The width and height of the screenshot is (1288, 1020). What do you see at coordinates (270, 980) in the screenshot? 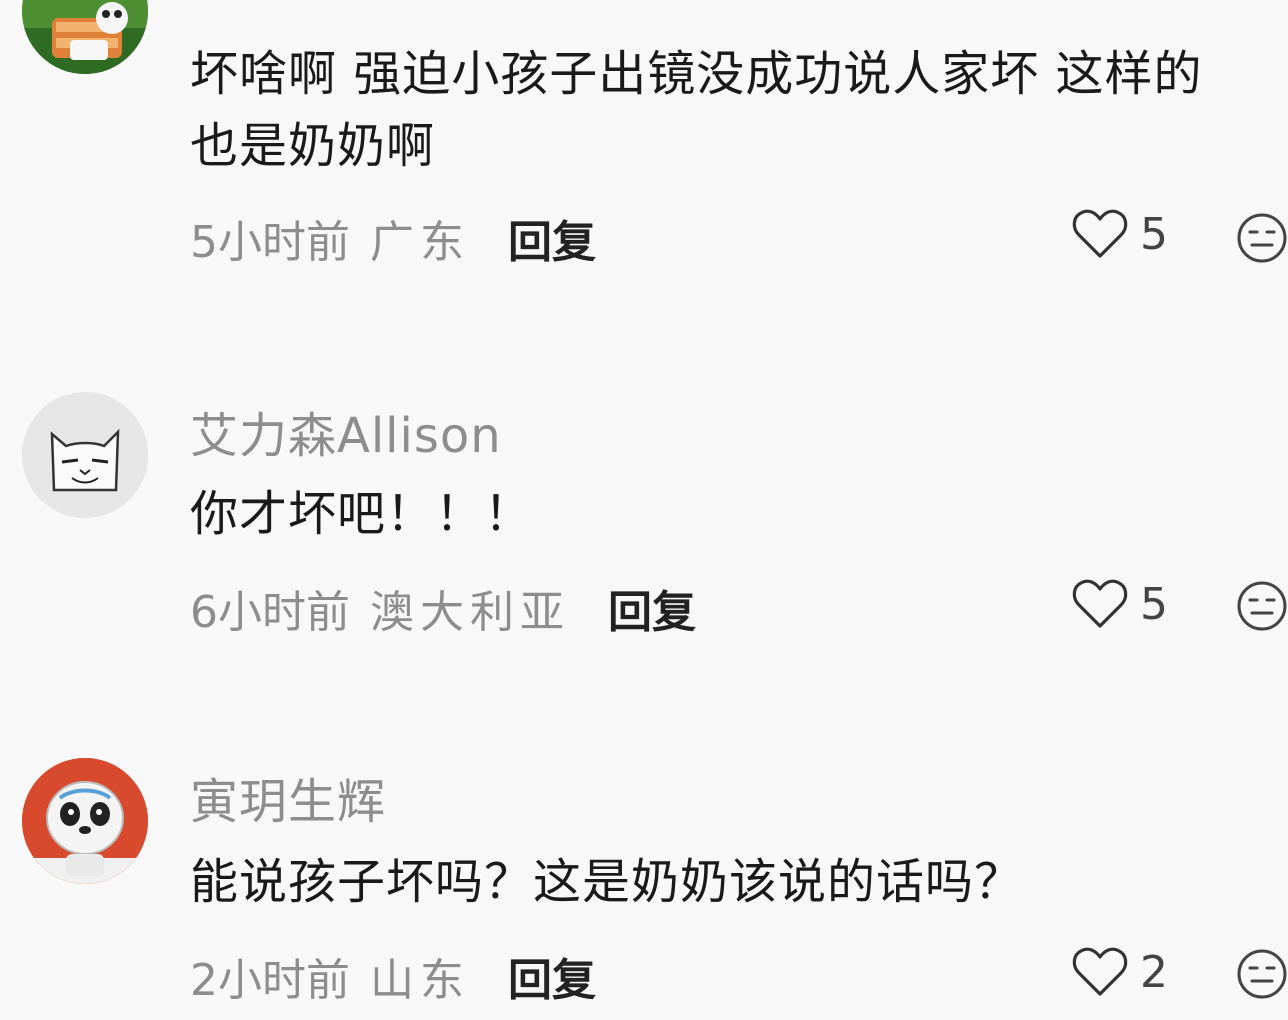
I see `comment-time: 2小时前` at bounding box center [270, 980].